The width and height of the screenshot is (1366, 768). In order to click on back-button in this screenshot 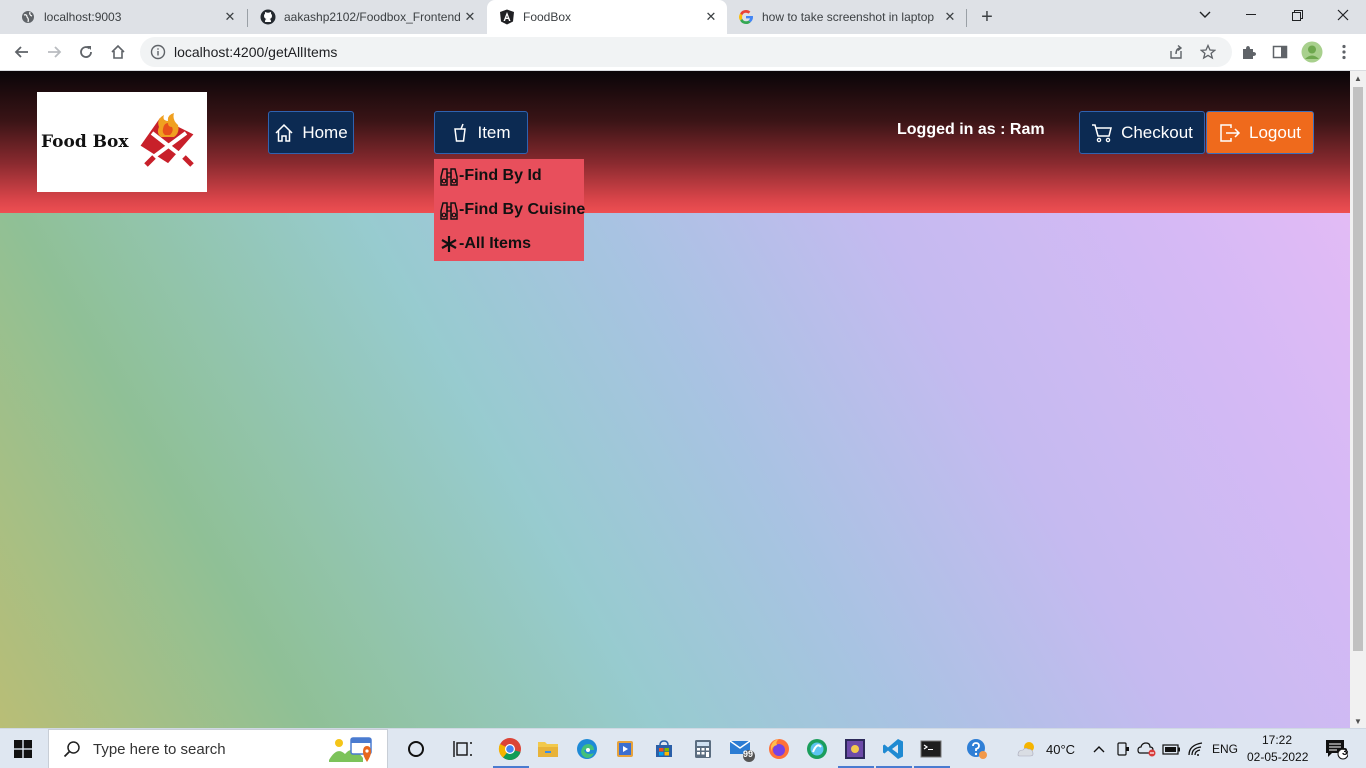, I will do `click(22, 52)`.